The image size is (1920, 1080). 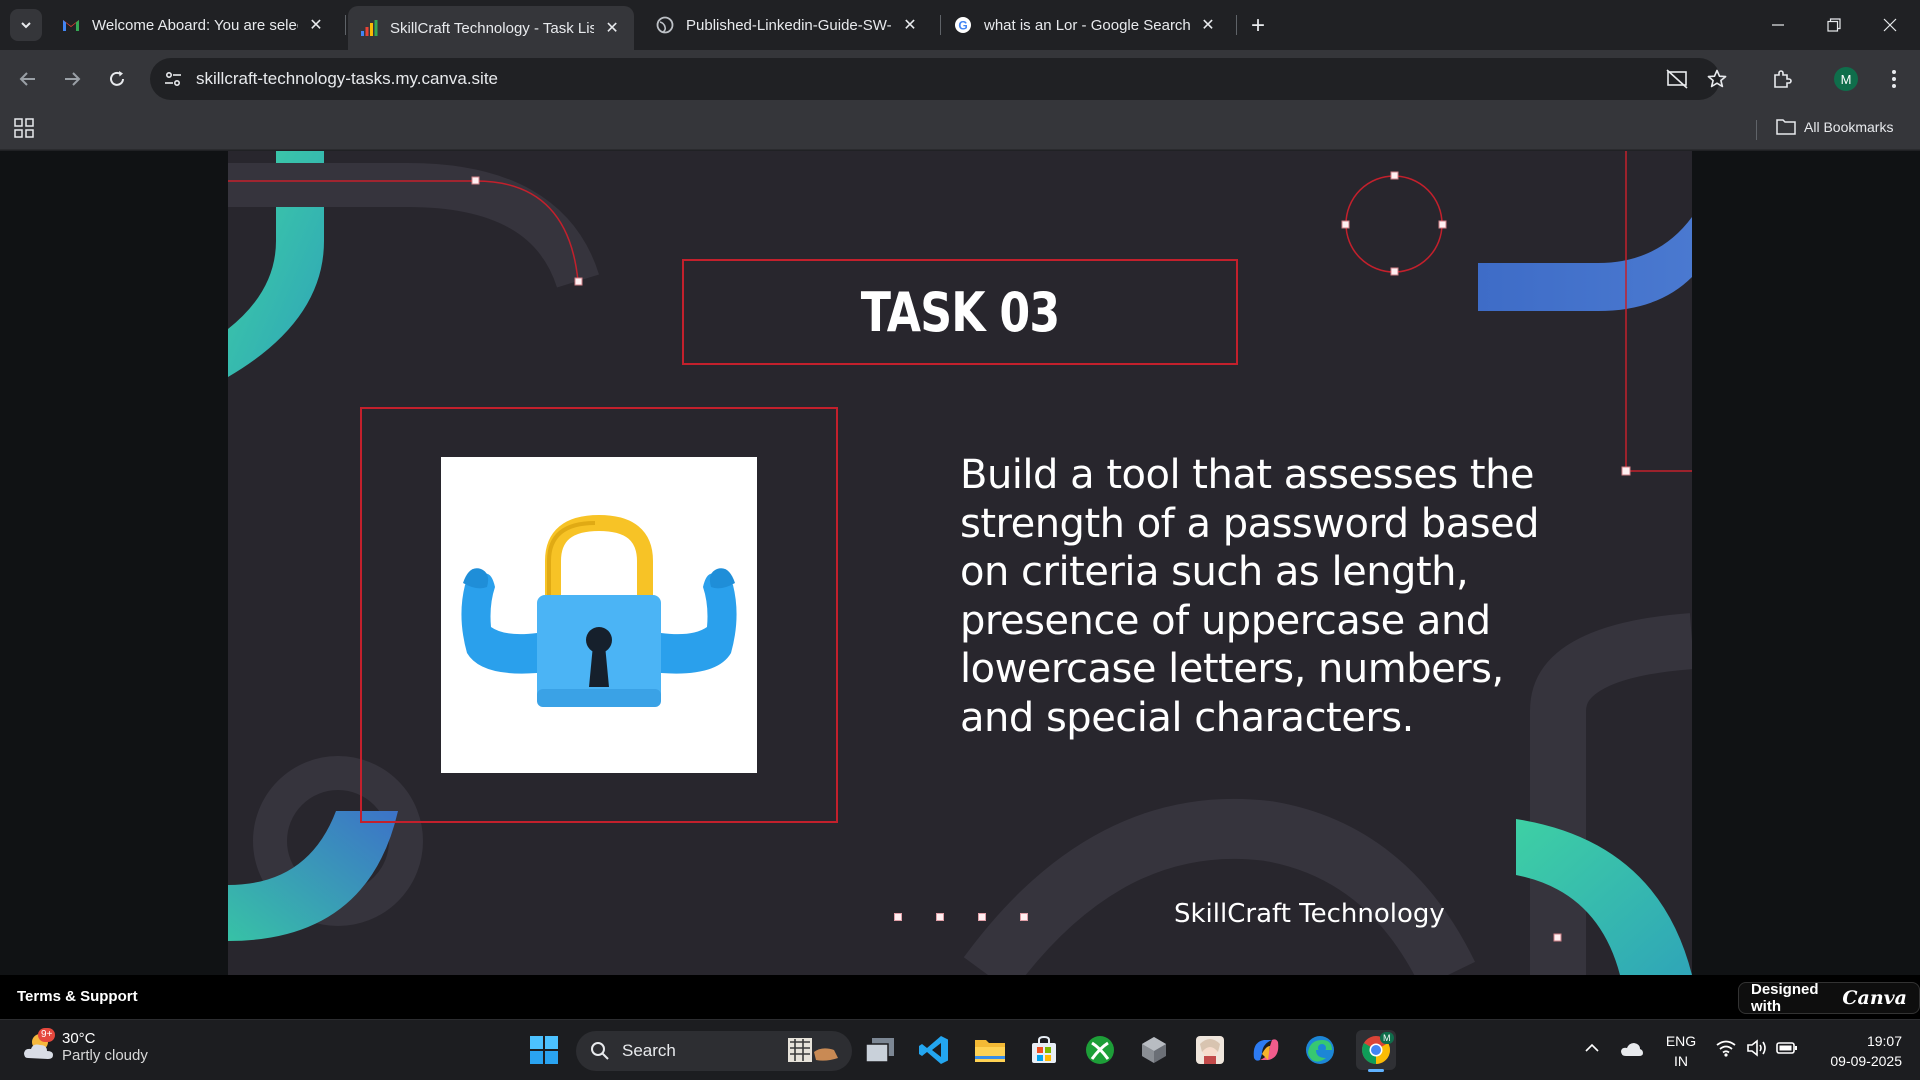 I want to click on strong-lock-image, so click(x=599, y=615).